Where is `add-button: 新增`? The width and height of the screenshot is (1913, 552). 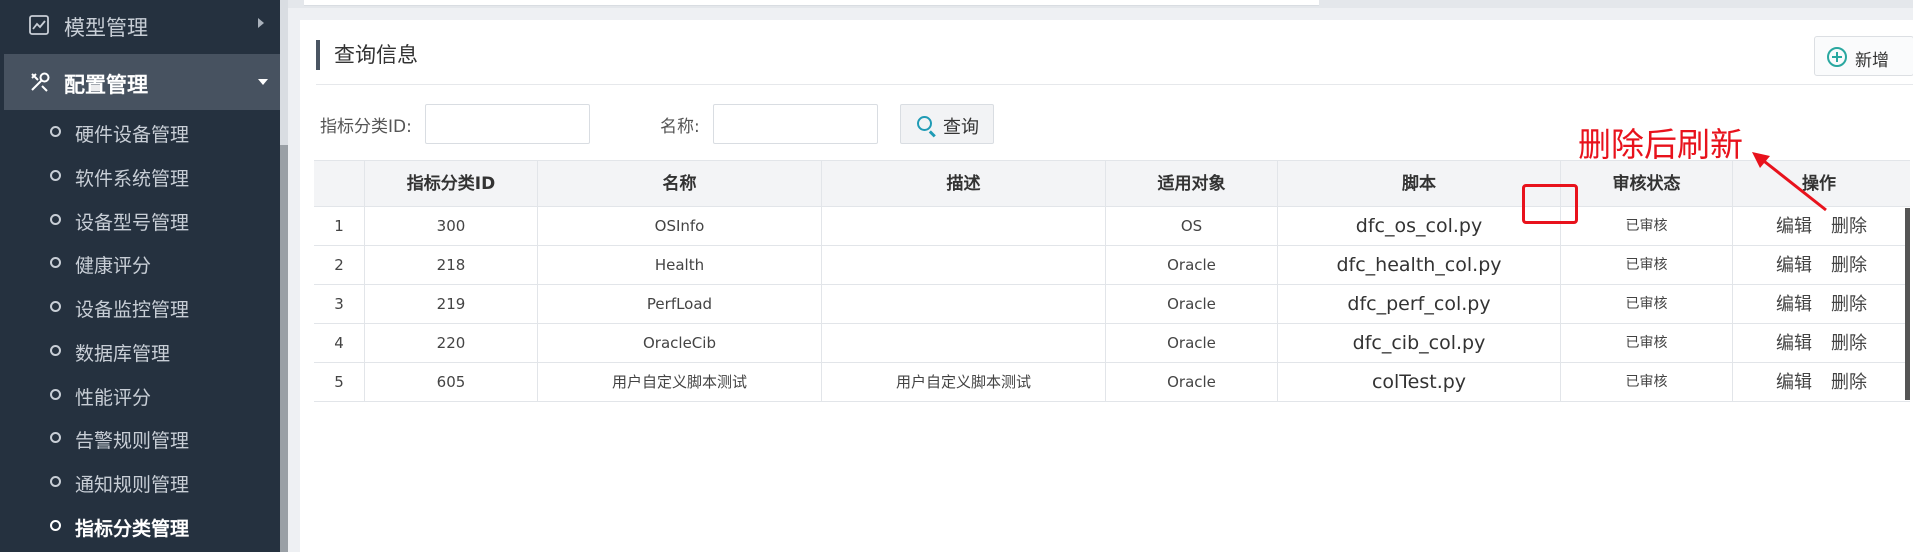 add-button: 新增 is located at coordinates (1863, 56).